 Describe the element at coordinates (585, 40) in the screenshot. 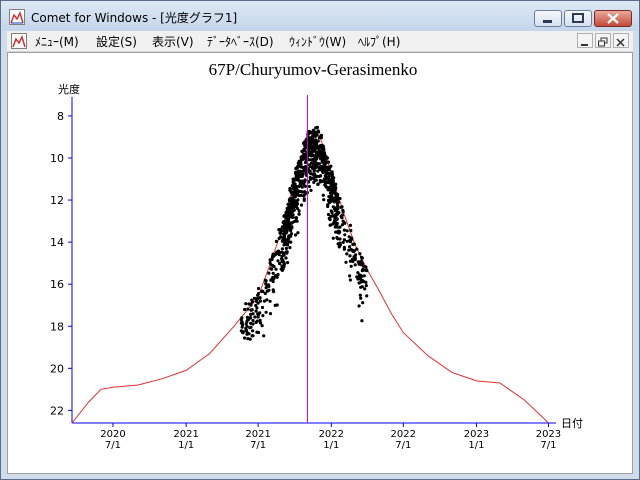

I see `mdi-minimize-button` at that location.